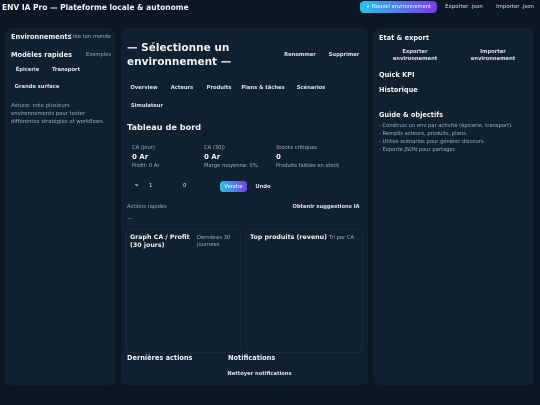 Image resolution: width=540 pixels, height=405 pixels. Describe the element at coordinates (42, 55) in the screenshot. I see `quick-models-title: Modèles rapides` at that location.